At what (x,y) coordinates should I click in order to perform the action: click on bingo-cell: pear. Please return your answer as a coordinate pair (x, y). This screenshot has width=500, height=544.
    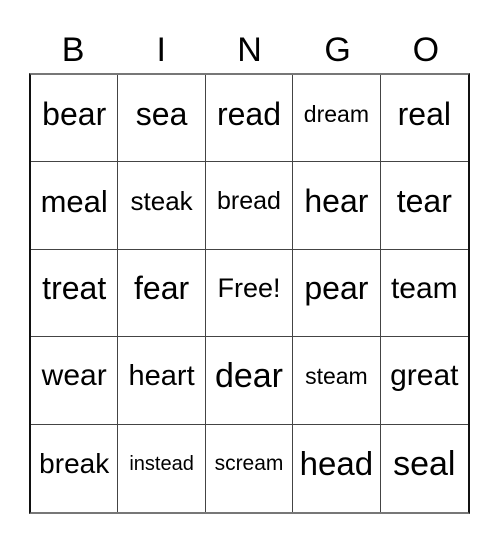
    Looking at the image, I should click on (337, 293).